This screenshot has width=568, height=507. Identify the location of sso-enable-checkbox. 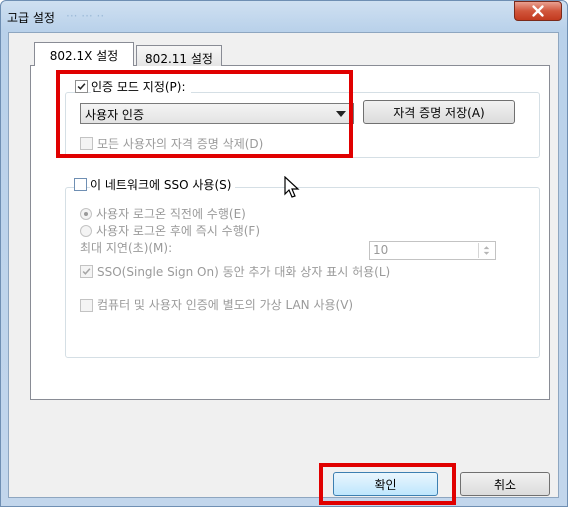
(80, 184).